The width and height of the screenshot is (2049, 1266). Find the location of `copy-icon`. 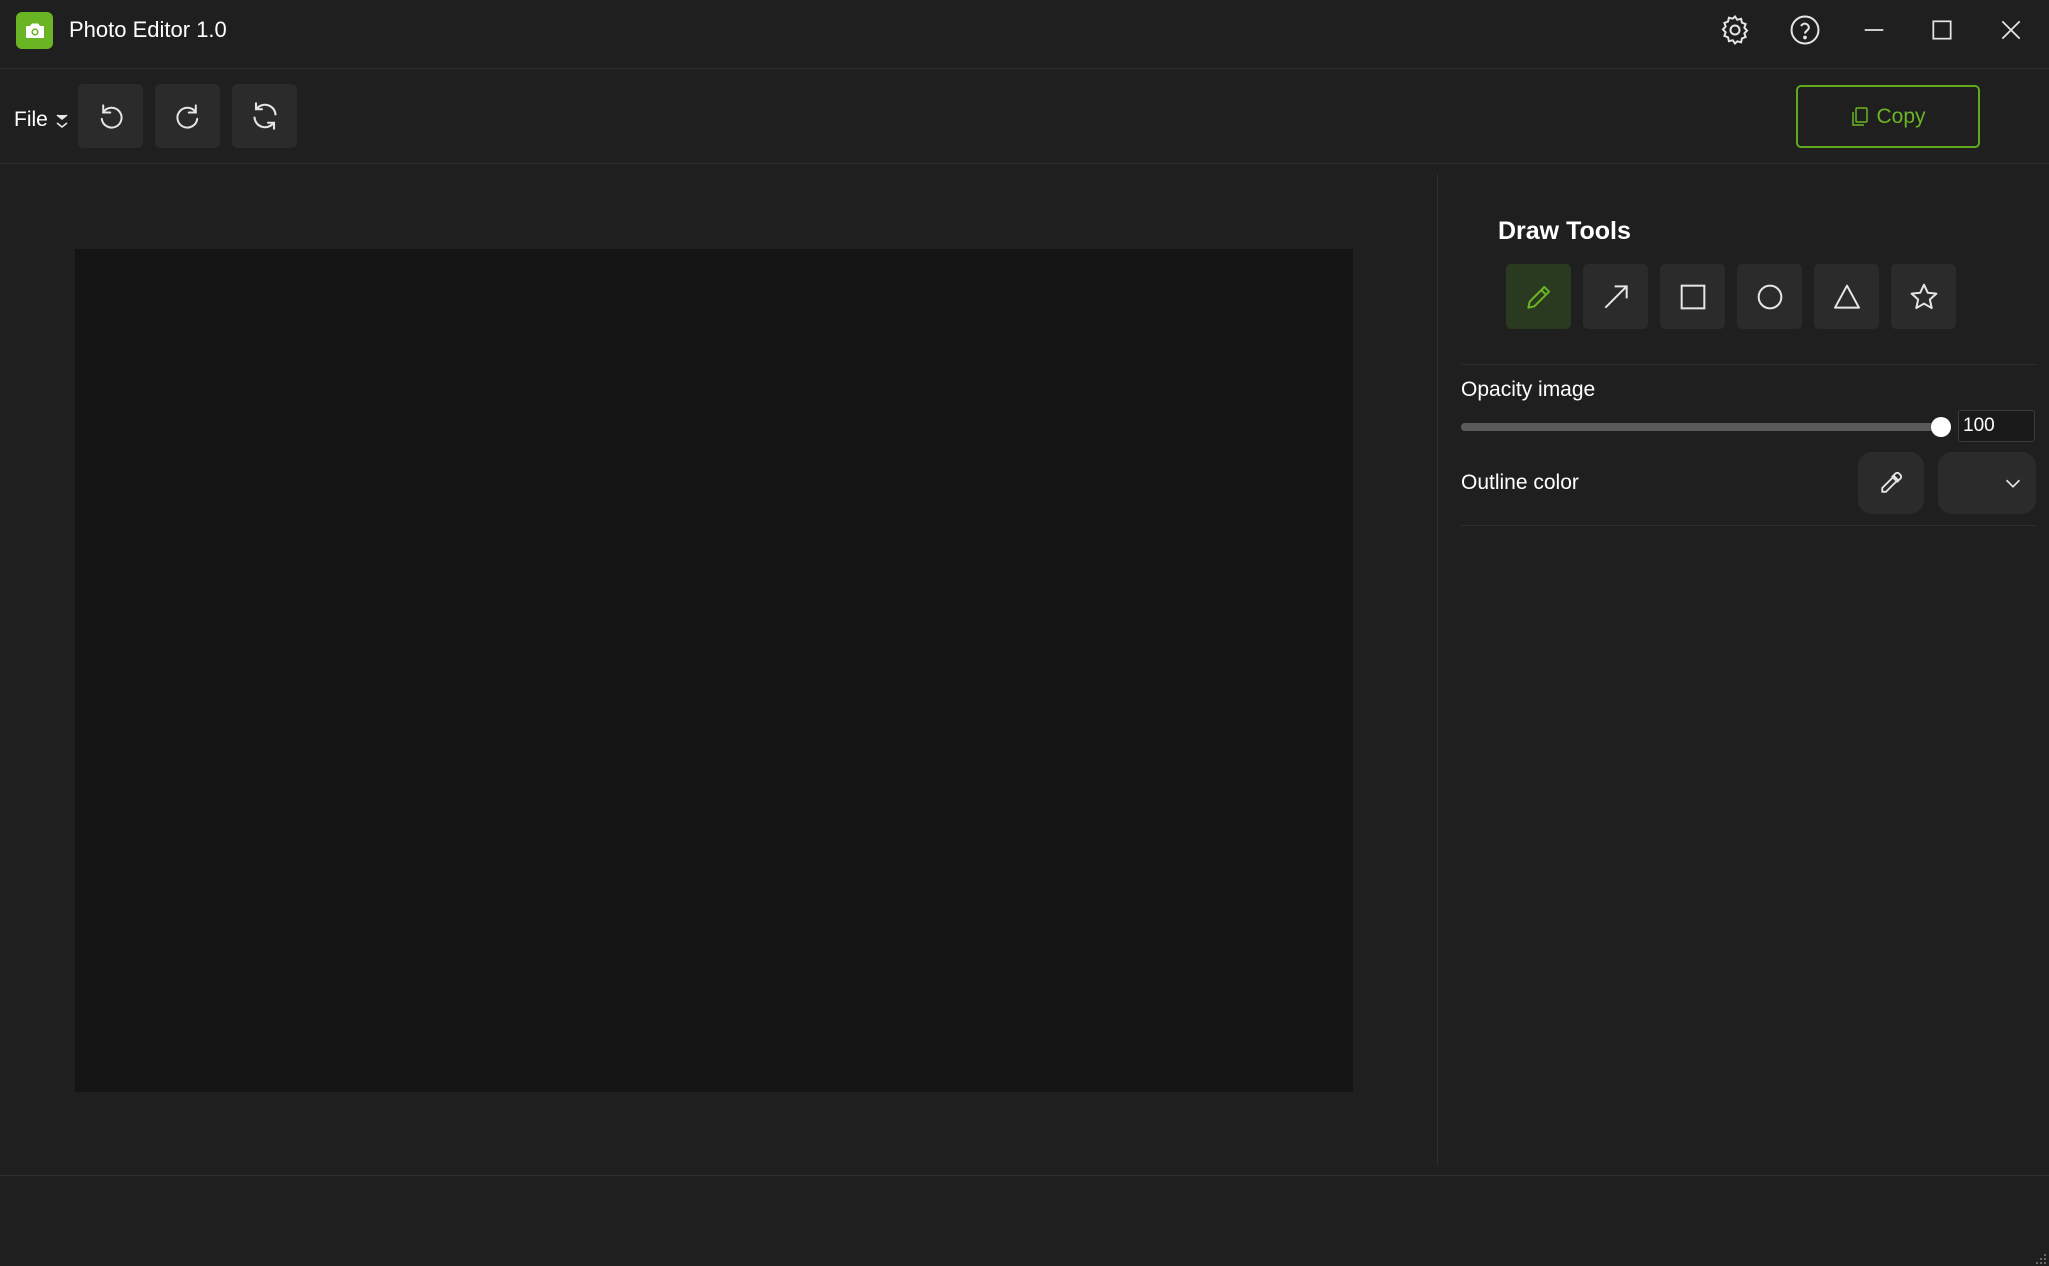

copy-icon is located at coordinates (1860, 117).